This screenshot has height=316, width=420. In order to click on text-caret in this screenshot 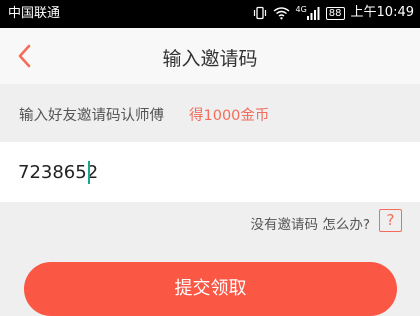, I will do `click(89, 172)`.